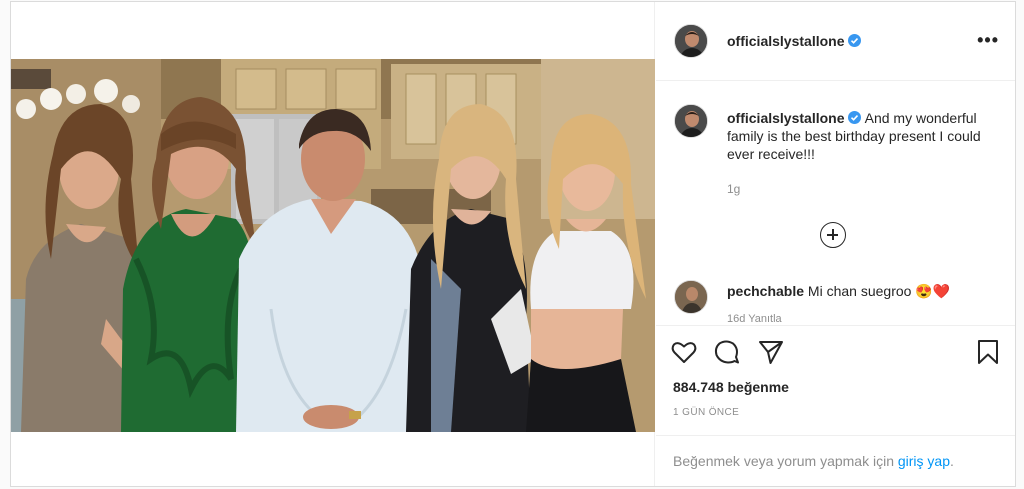 The width and height of the screenshot is (1024, 489). Describe the element at coordinates (731, 387) in the screenshot. I see `like-count: 884.748 beğenme` at that location.